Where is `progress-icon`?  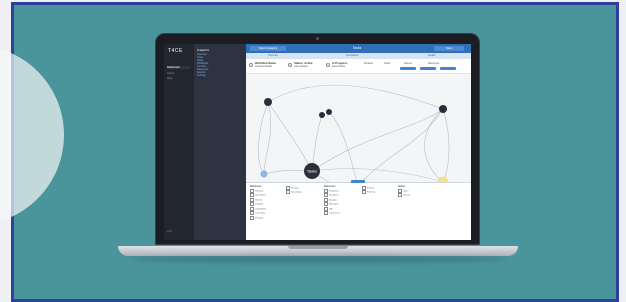 progress-icon is located at coordinates (328, 65).